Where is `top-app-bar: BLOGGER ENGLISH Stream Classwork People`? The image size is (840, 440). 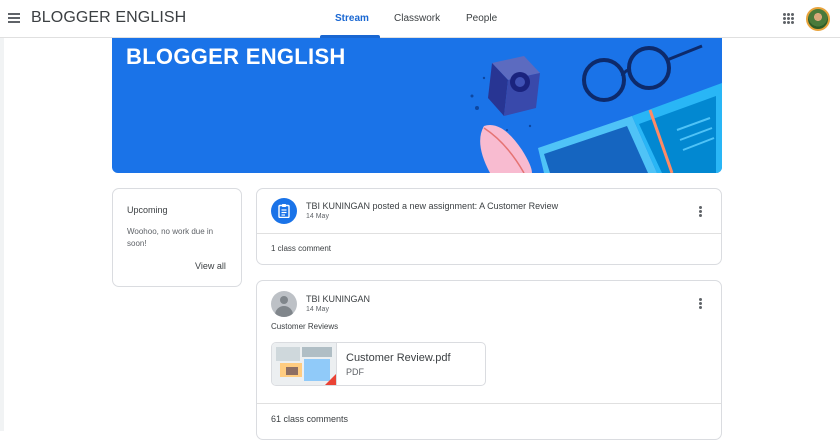
top-app-bar: BLOGGER ENGLISH Stream Classwork People is located at coordinates (420, 19).